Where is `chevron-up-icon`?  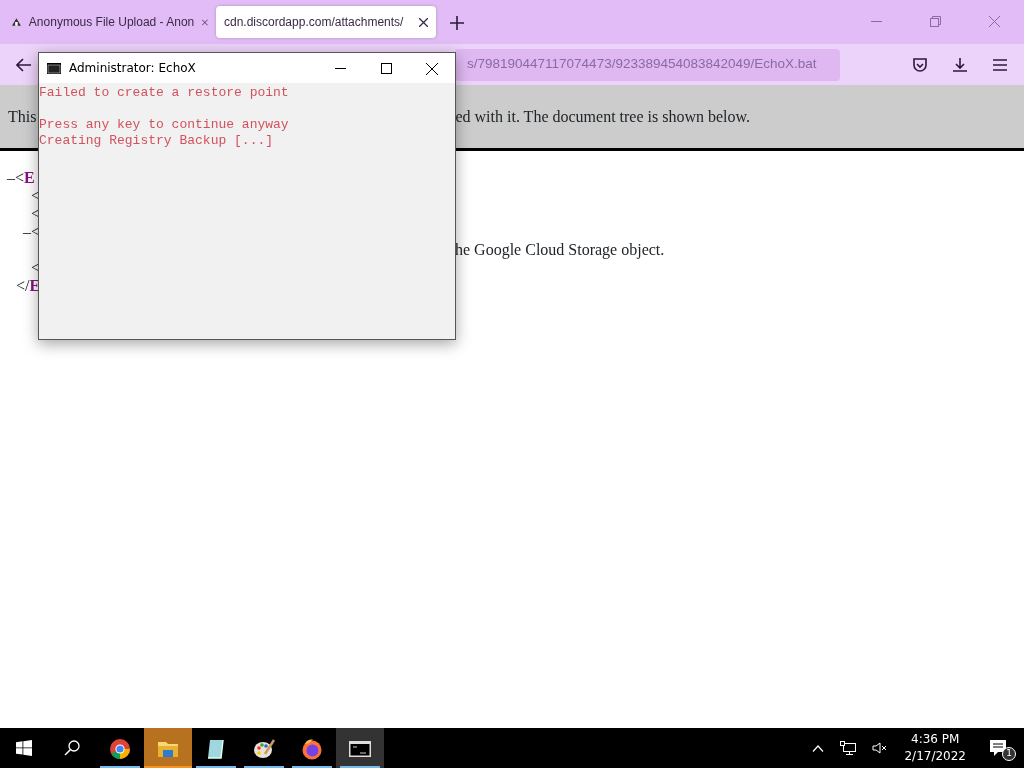 chevron-up-icon is located at coordinates (818, 748).